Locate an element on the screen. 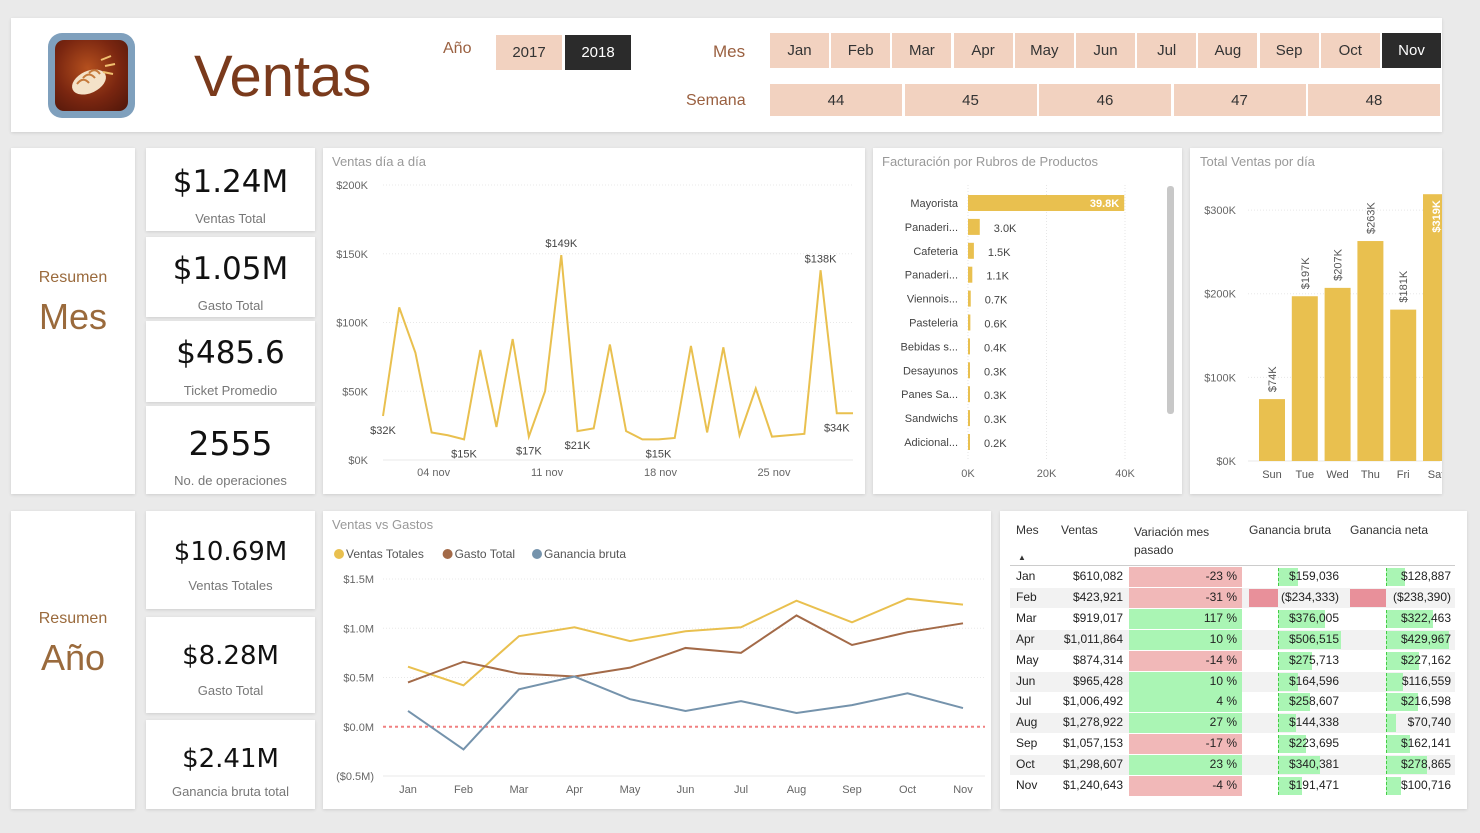  resumen-mes-small: Resumen is located at coordinates (73, 277).